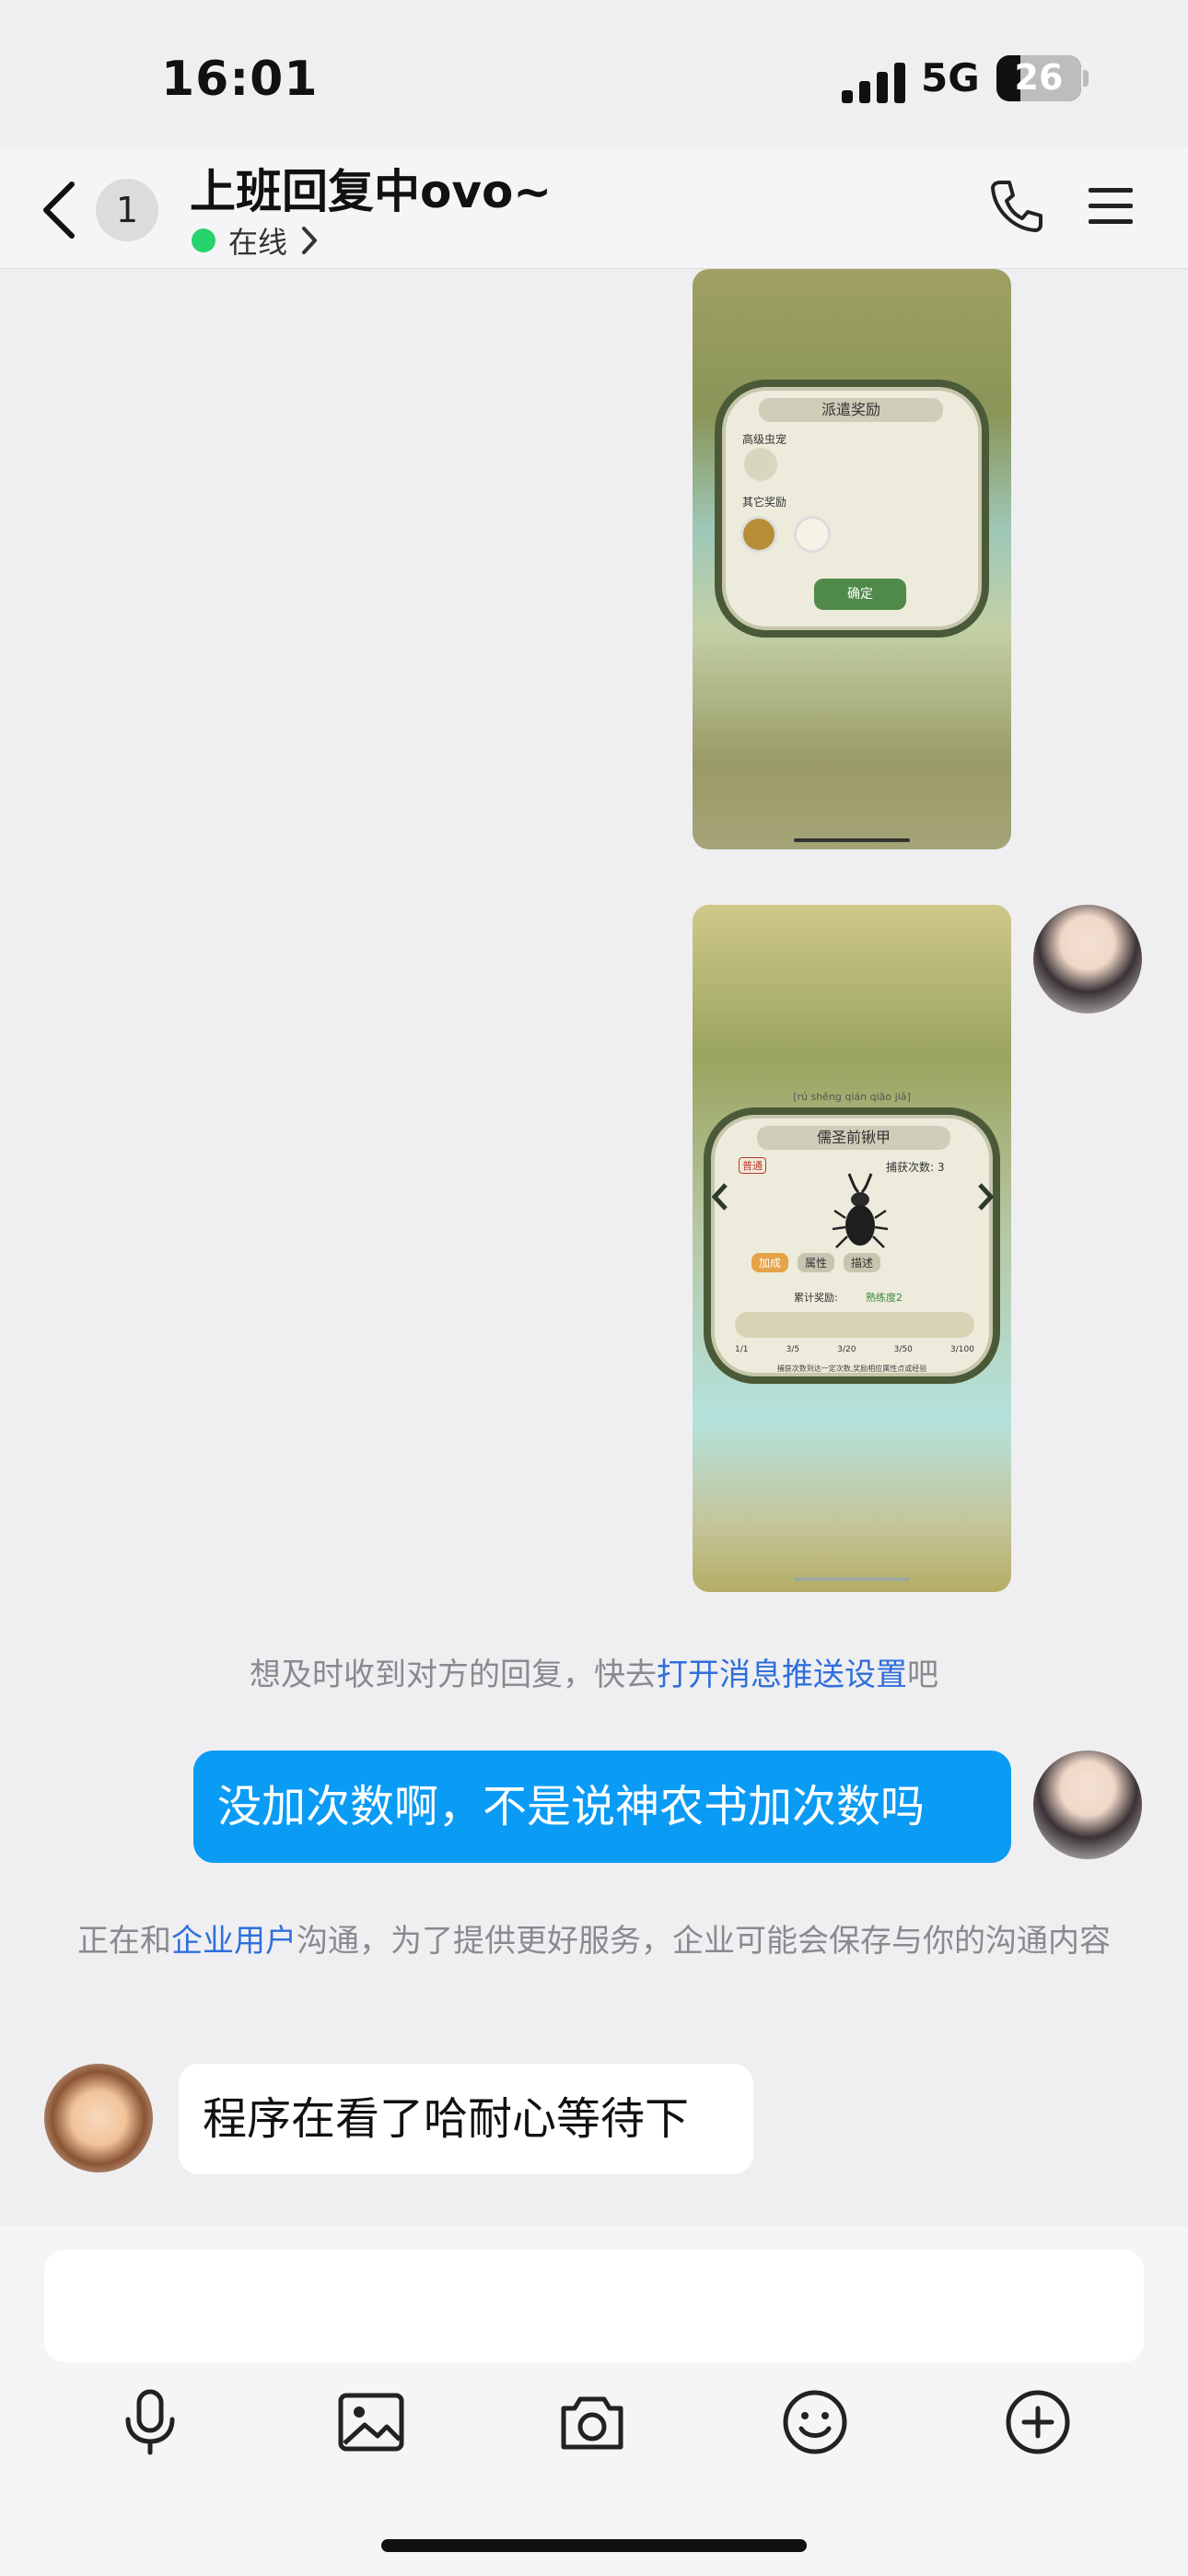  What do you see at coordinates (371, 2422) in the screenshot?
I see `image-icon` at bounding box center [371, 2422].